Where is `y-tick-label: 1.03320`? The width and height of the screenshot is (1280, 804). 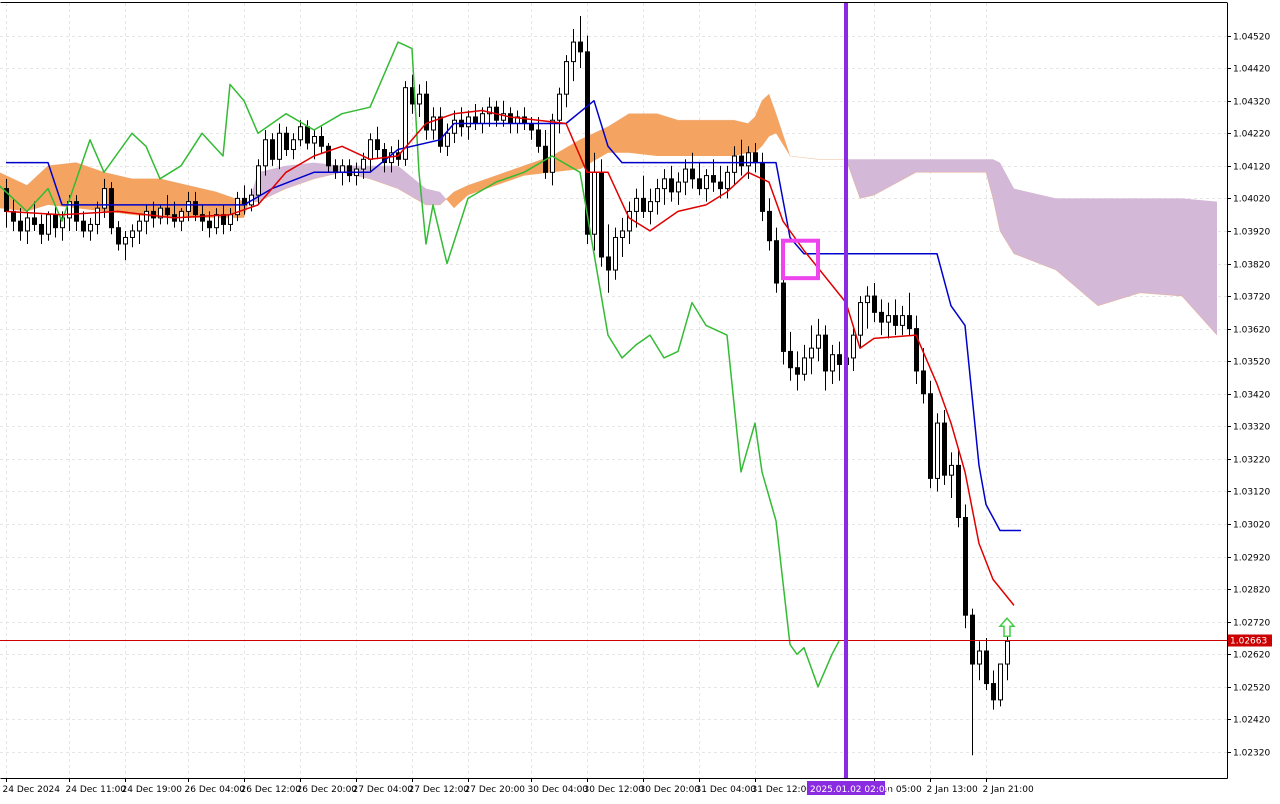 y-tick-label: 1.03320 is located at coordinates (1251, 428).